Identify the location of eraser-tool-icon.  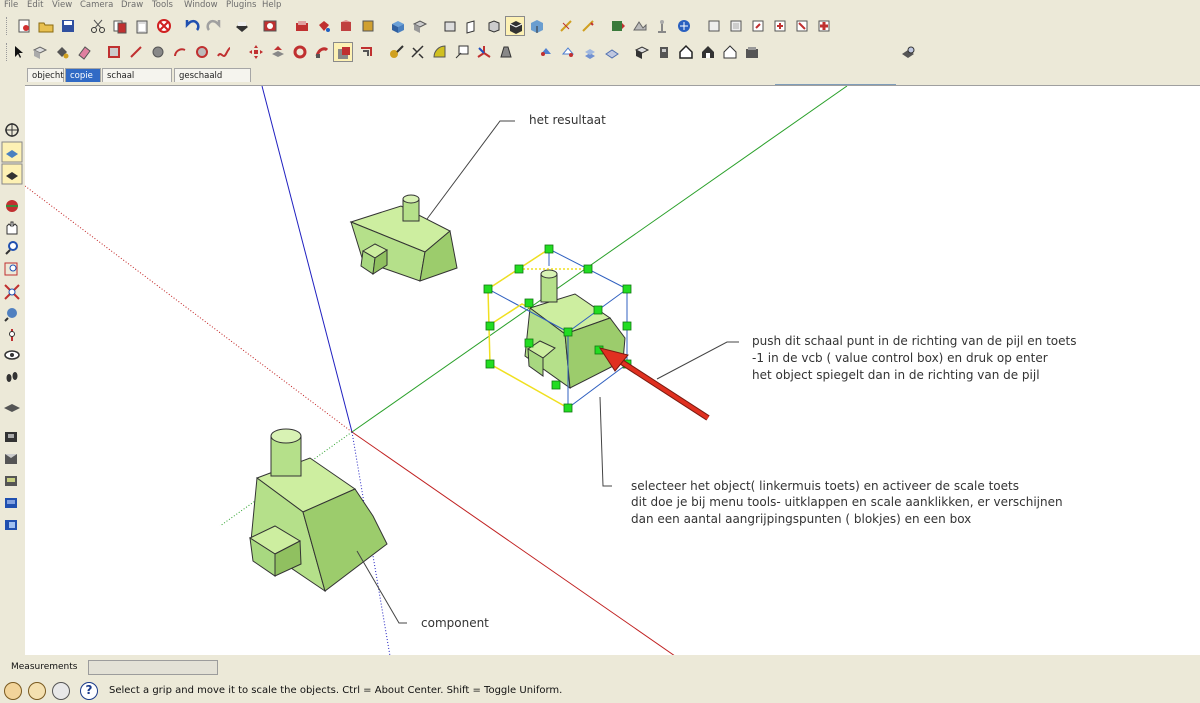
(84, 52).